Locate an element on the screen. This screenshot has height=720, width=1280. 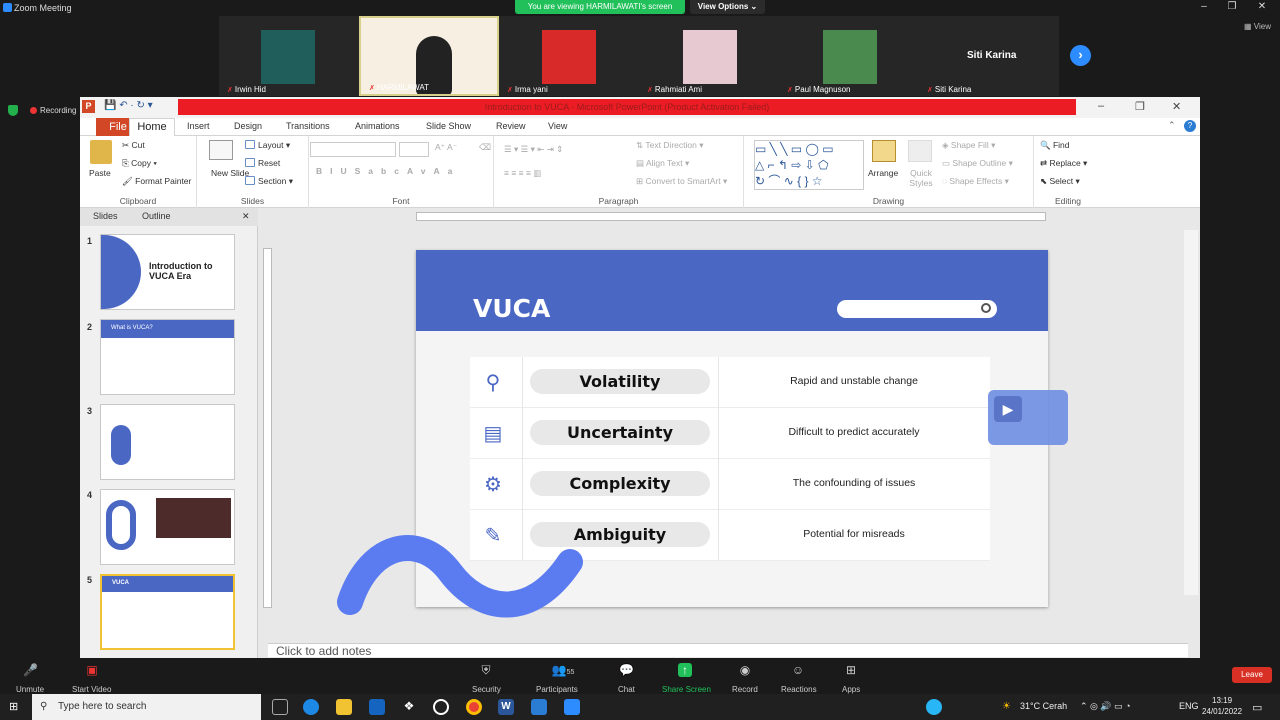
file-explorer-icon is located at coordinates (344, 707).